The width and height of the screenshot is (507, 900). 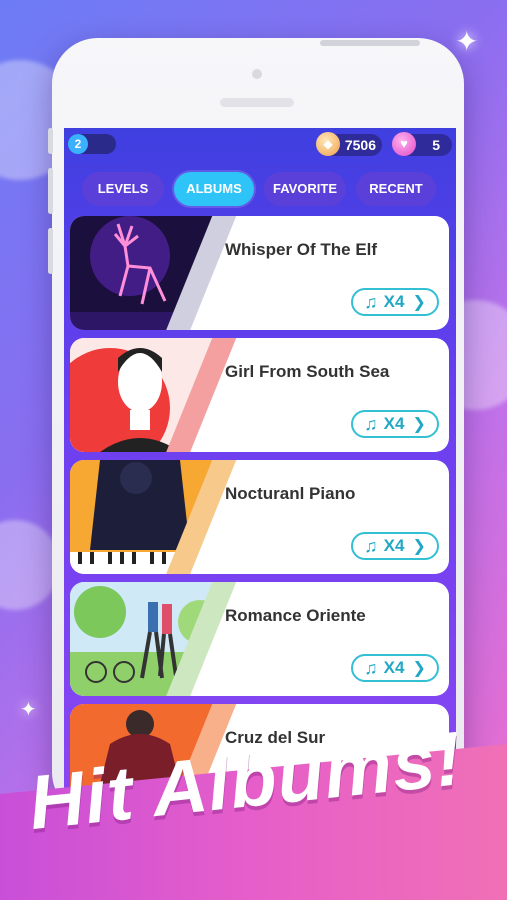 What do you see at coordinates (259, 395) in the screenshot?
I see `album-card: Girl From South Sea ♫ X4 ❯` at bounding box center [259, 395].